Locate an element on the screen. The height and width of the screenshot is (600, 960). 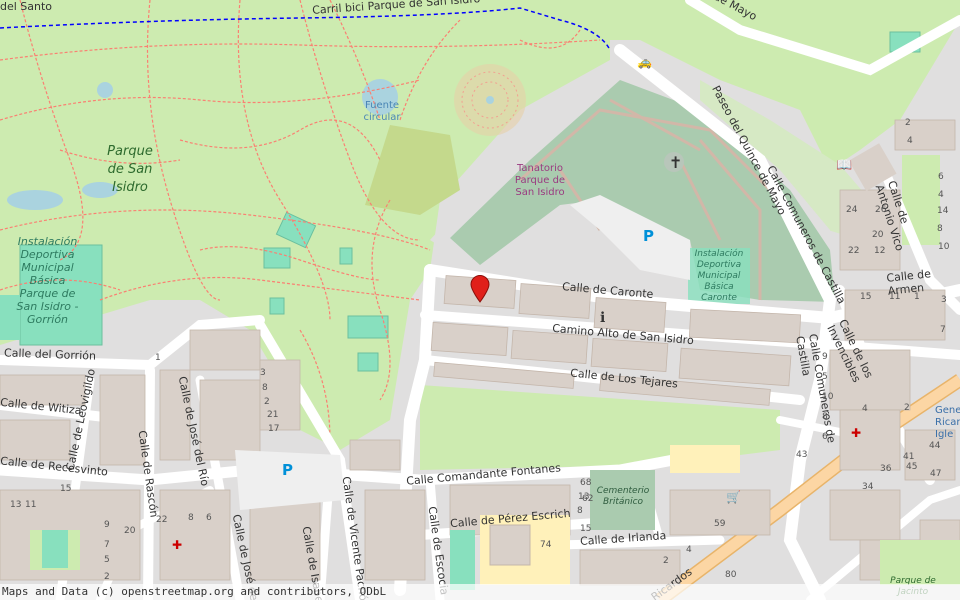
sports-caronte is located at coordinates (719, 276).